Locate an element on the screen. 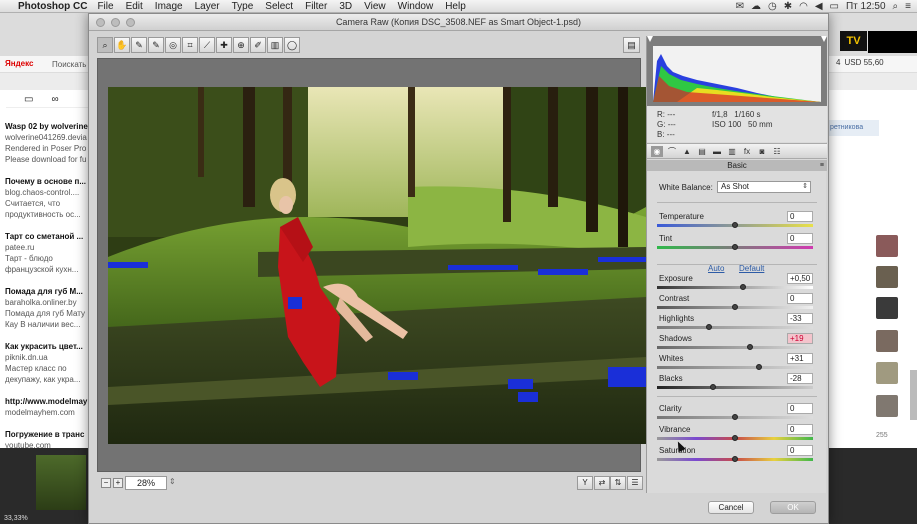 Image resolution: width=917 pixels, height=524 pixels. color-sampler-icon: ✎ is located at coordinates (156, 45).